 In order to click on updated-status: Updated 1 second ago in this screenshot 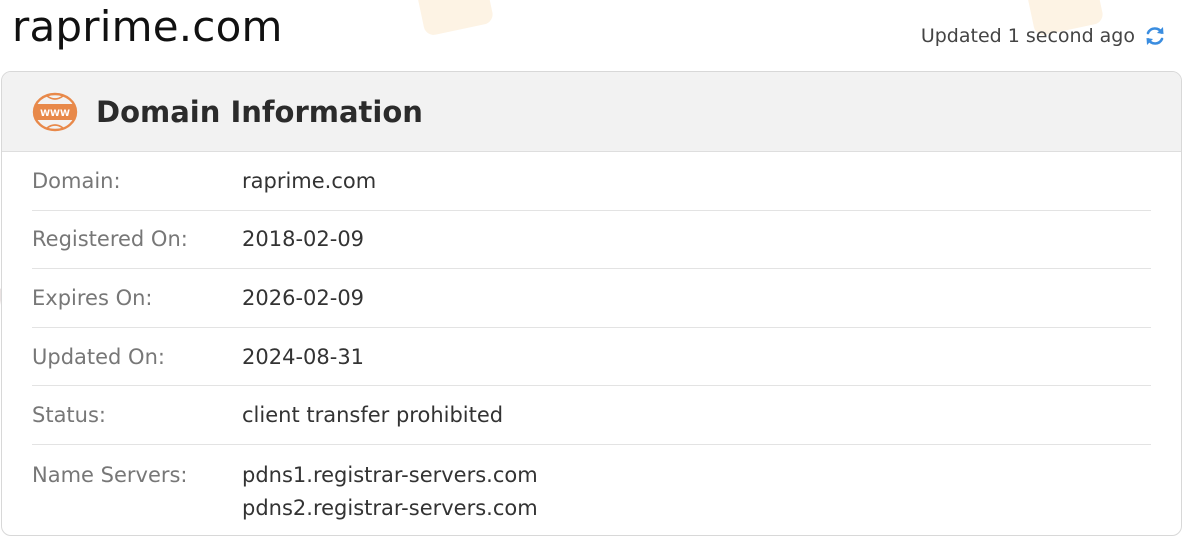, I will do `click(1044, 36)`.